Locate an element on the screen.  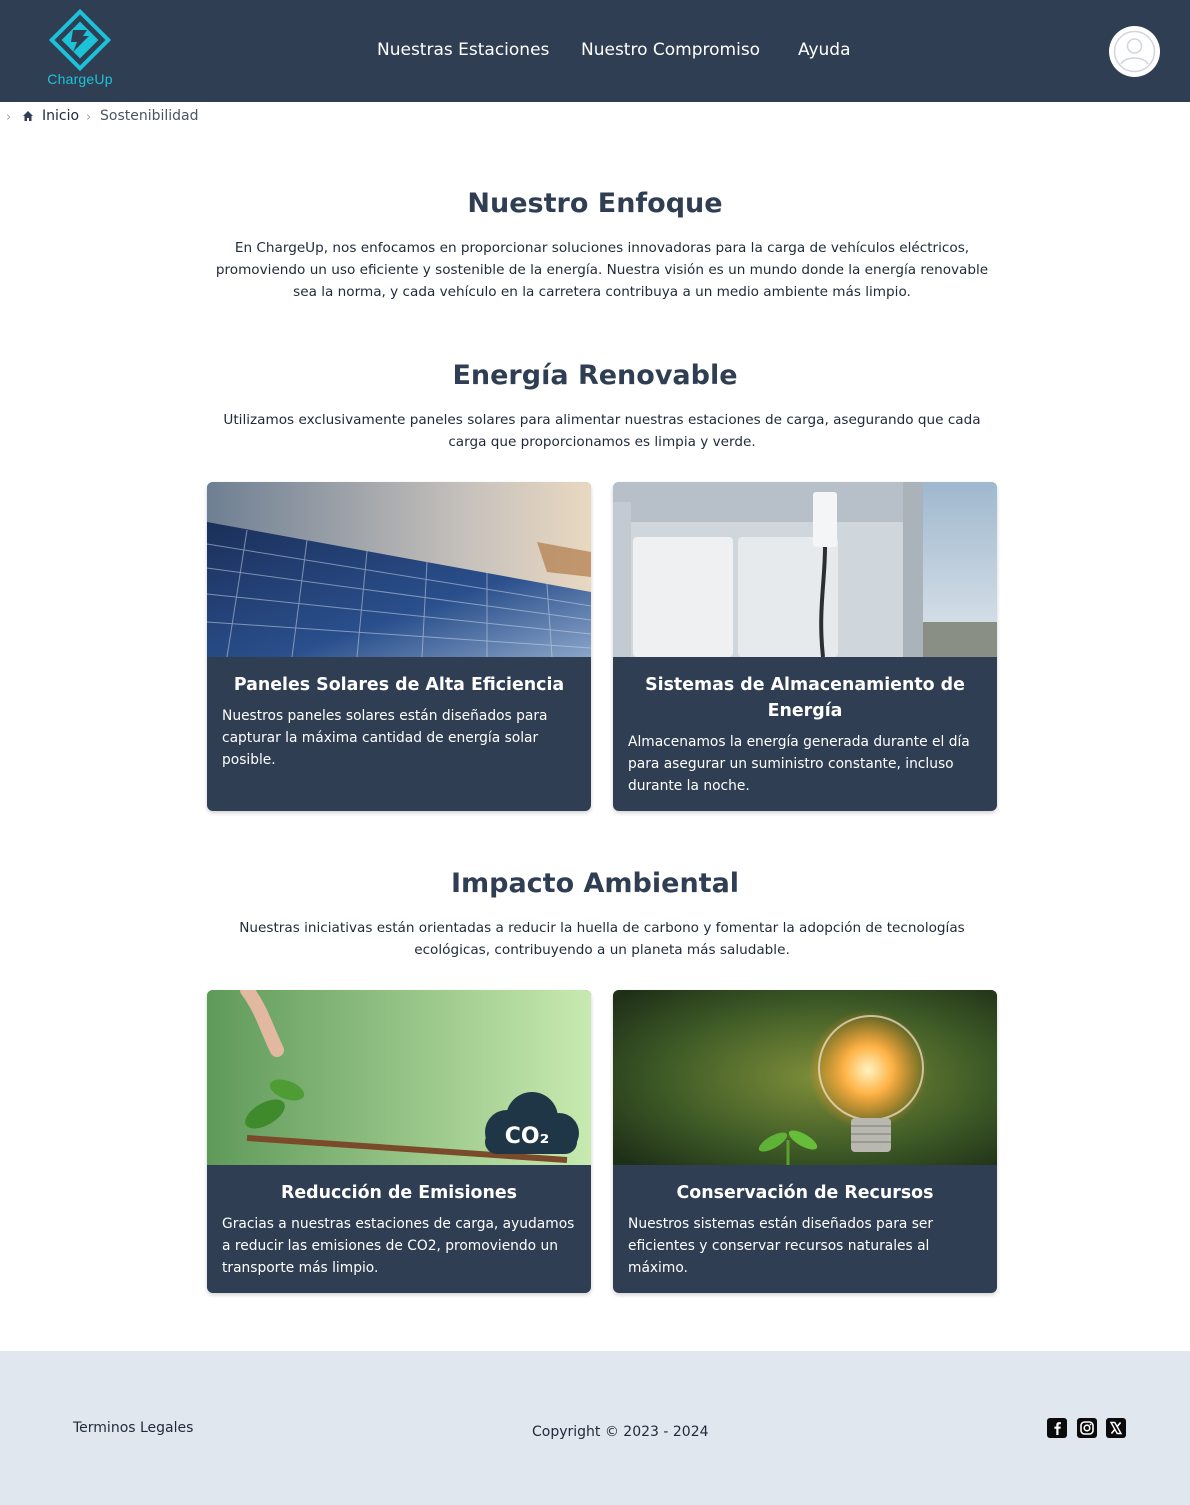
nav-nuestras-estaciones: Nuestras Estaciones is located at coordinates (463, 50).